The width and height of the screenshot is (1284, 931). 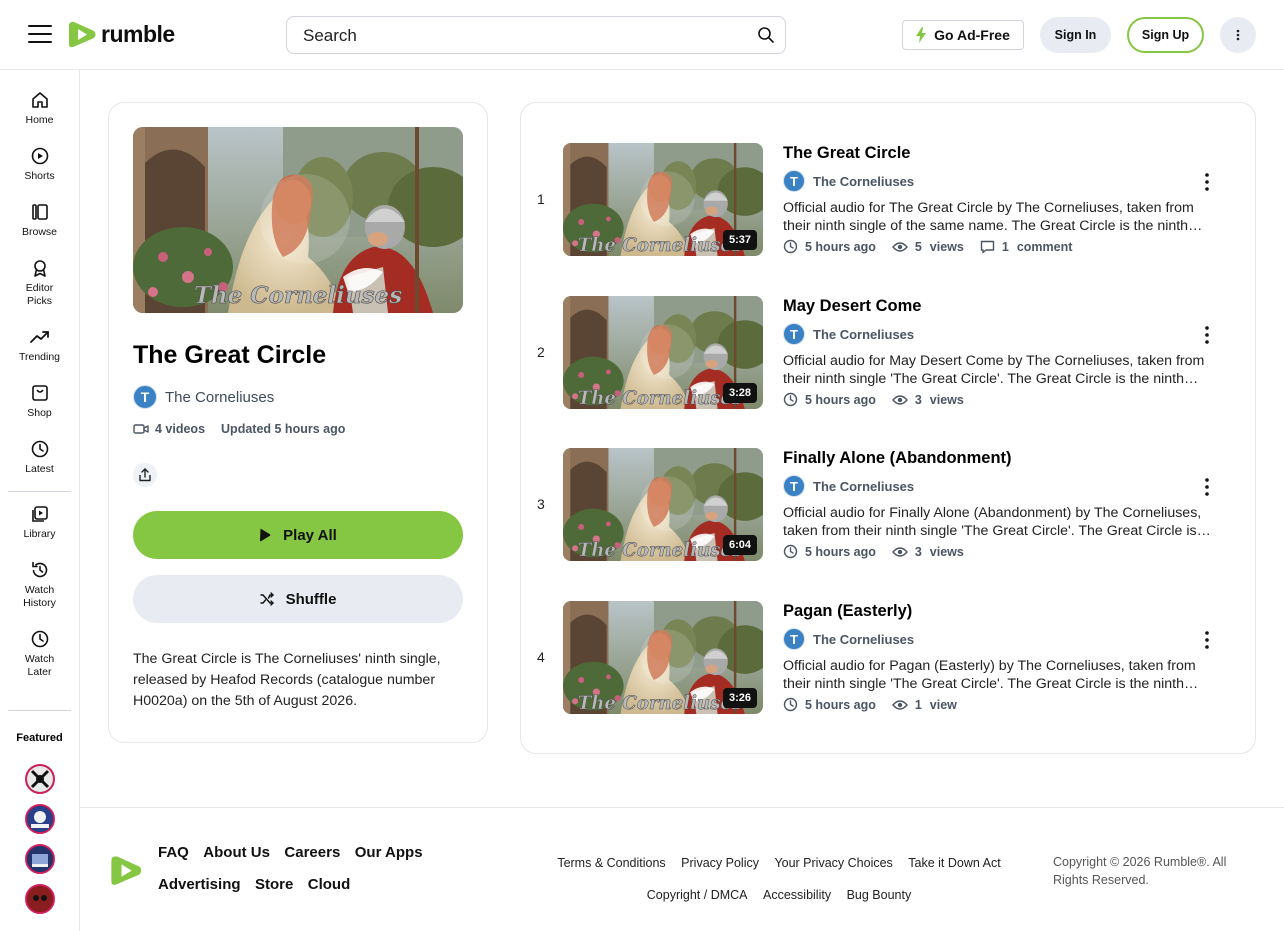 I want to click on video-title: May Desert Come, so click(x=852, y=306).